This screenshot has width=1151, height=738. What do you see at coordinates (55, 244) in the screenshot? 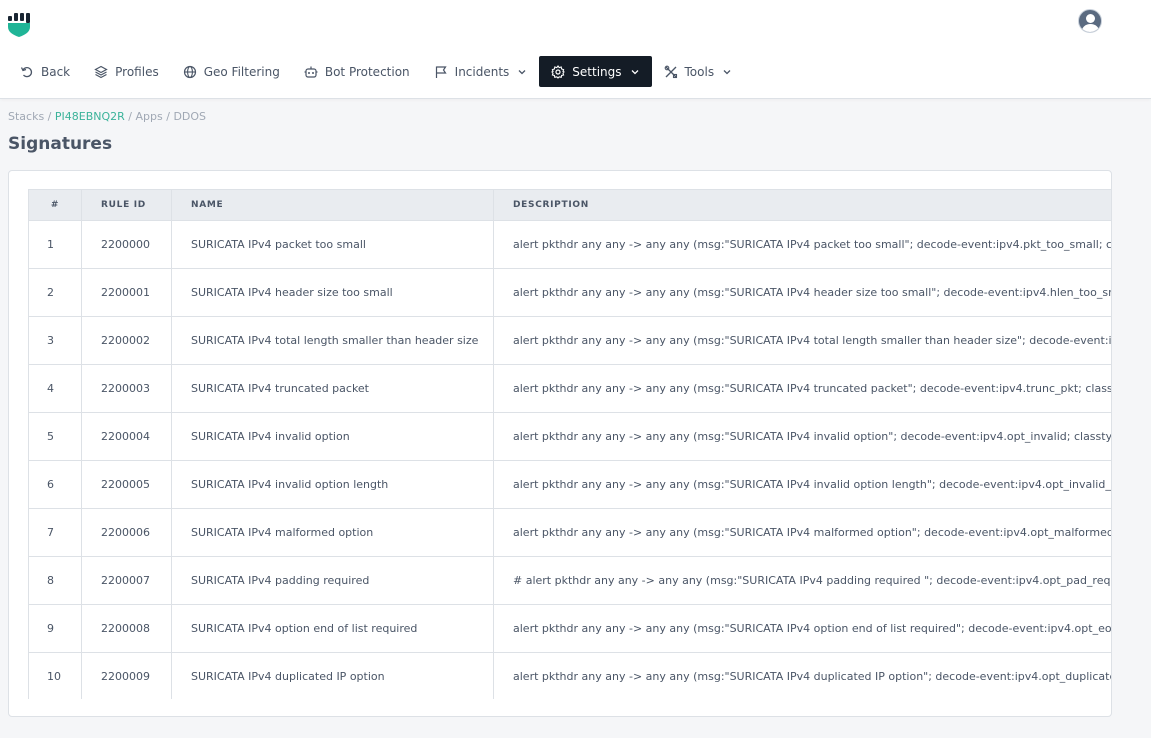
I see `cell-number: 1` at bounding box center [55, 244].